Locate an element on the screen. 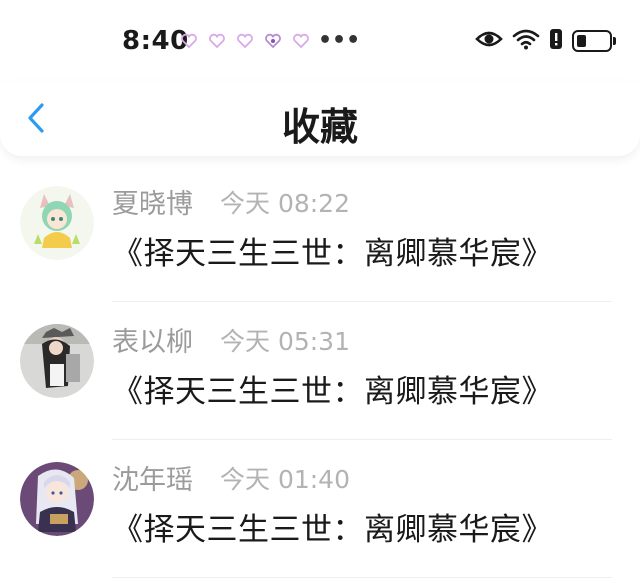 The height and width of the screenshot is (580, 640). battery-level is located at coordinates (581, 41).